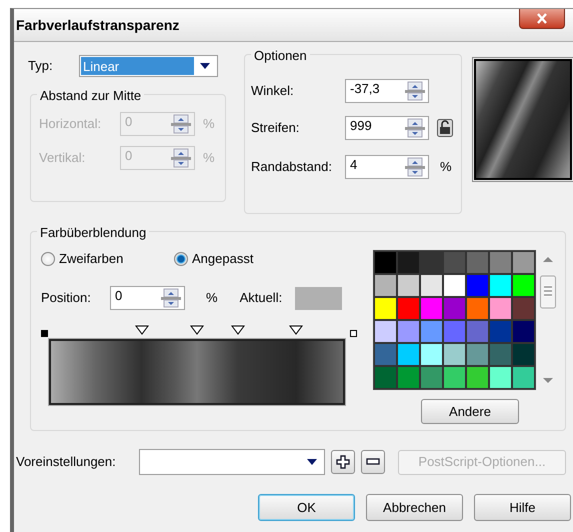  Describe the element at coordinates (66, 462) in the screenshot. I see `presets-label: Voreinstellungen:` at that location.